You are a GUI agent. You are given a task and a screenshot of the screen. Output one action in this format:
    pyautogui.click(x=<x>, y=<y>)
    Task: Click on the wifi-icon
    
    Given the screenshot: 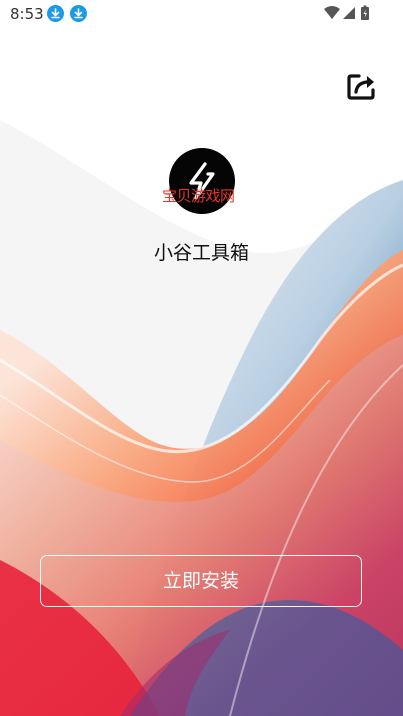 What is the action you would take?
    pyautogui.click(x=332, y=12)
    